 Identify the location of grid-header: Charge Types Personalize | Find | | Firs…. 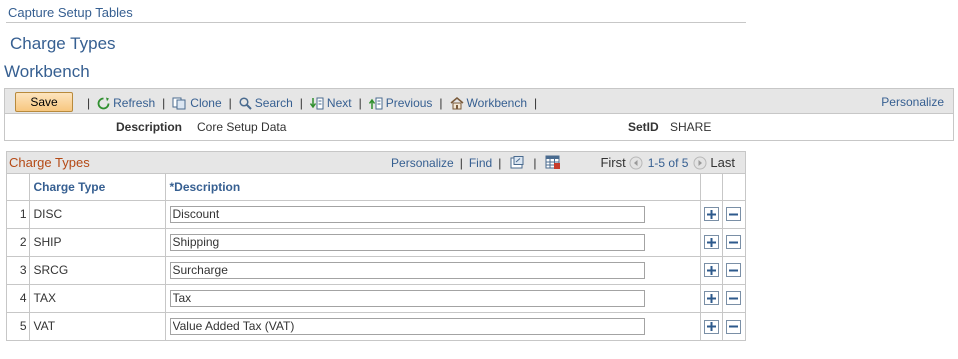
(376, 163).